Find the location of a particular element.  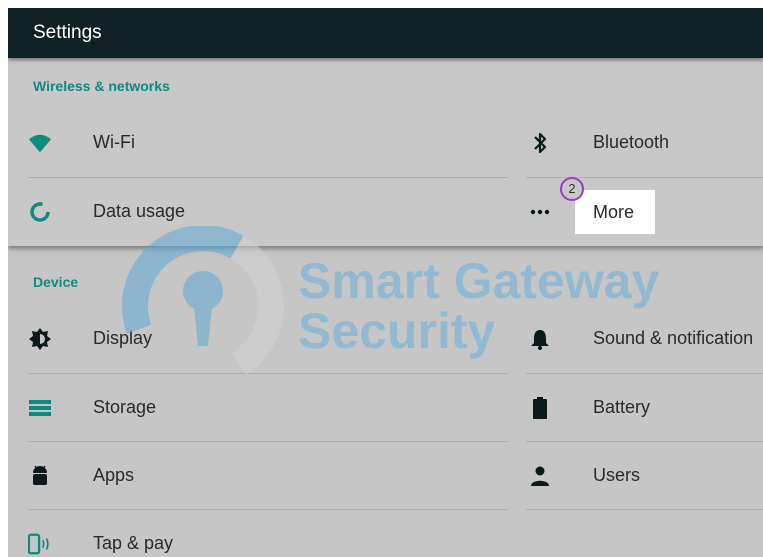

tap-pay-icon is located at coordinates (40, 544).